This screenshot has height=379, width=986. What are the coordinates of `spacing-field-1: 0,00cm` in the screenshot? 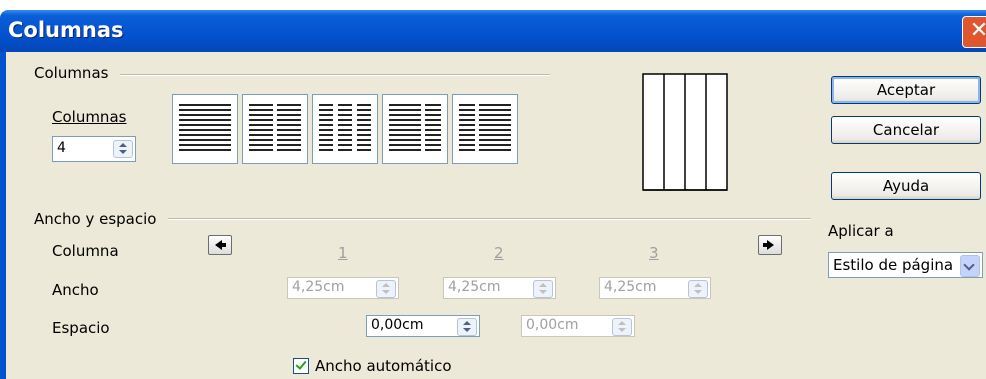 It's located at (423, 326).